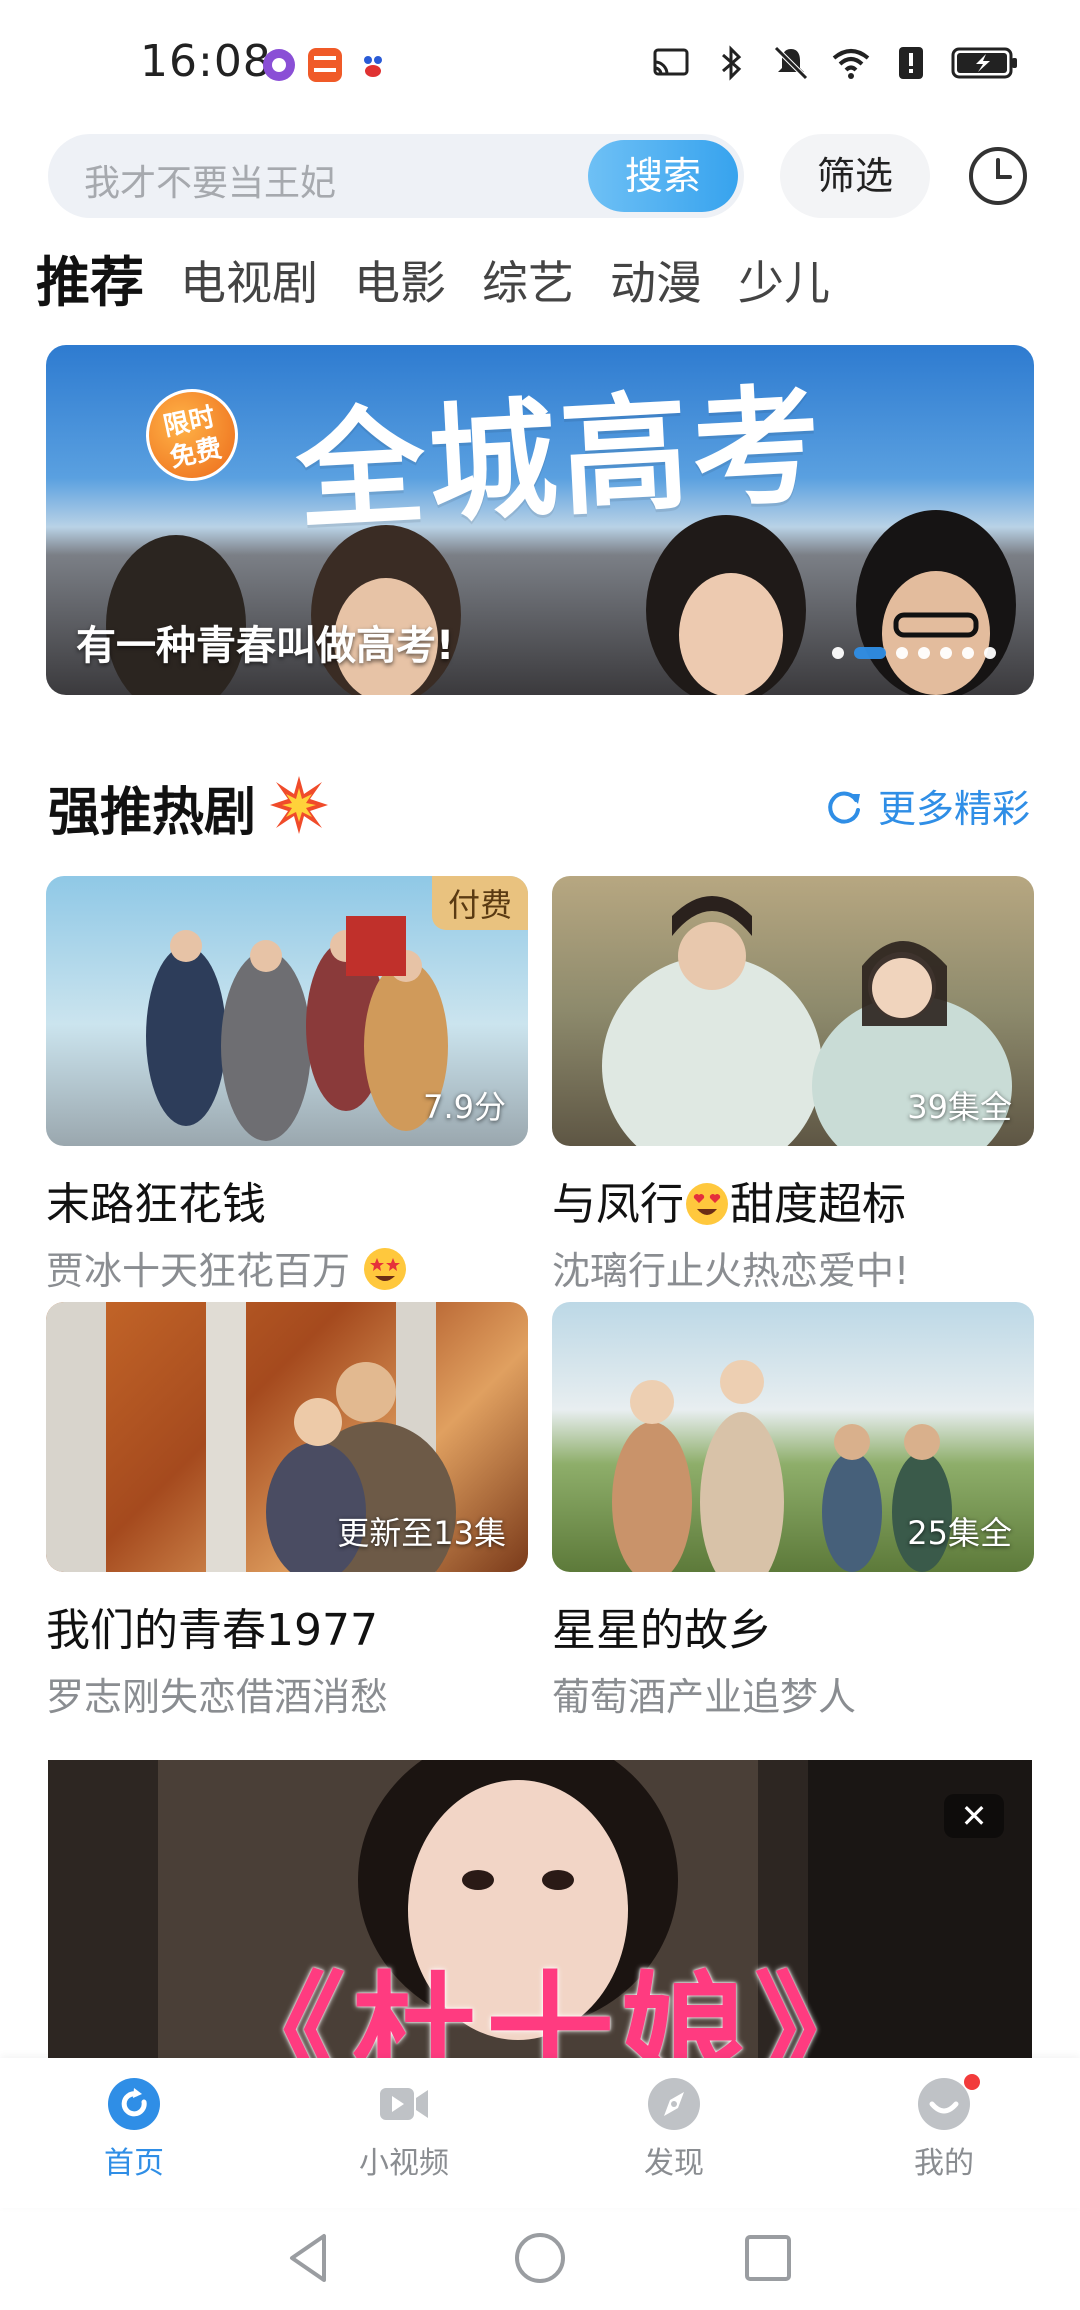  What do you see at coordinates (707, 1204) in the screenshot?
I see `heart-eyes-icon` at bounding box center [707, 1204].